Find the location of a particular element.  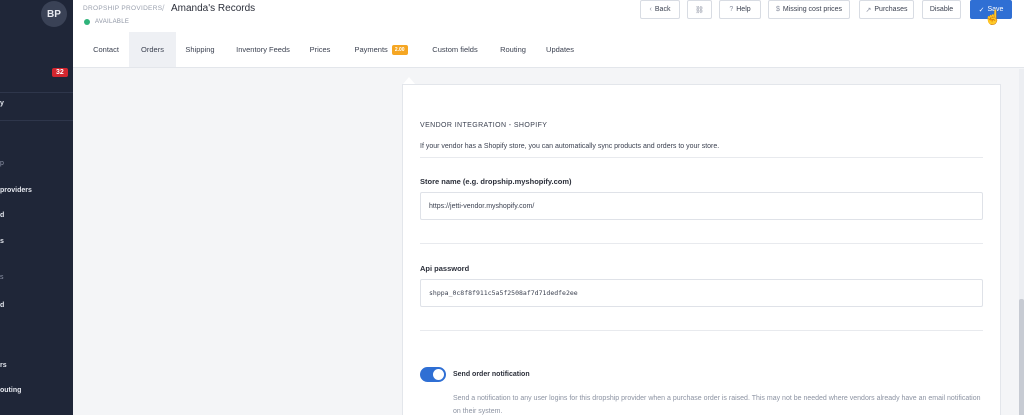

page-title: Amanda's Records is located at coordinates (213, 8).